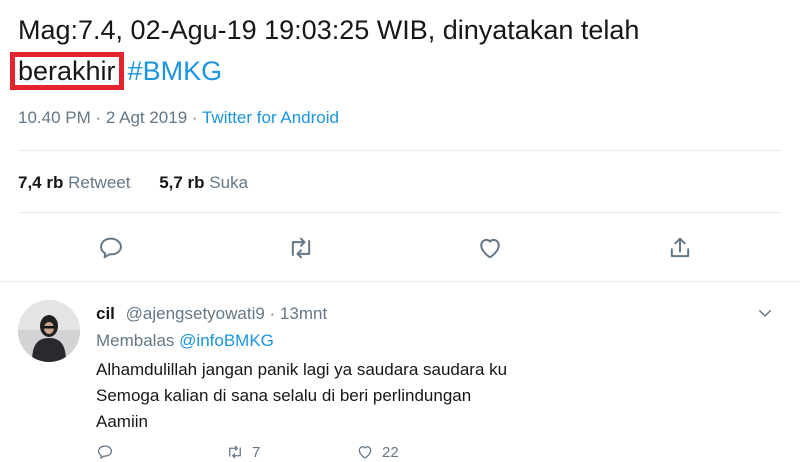 The image size is (800, 462). What do you see at coordinates (49, 331) in the screenshot?
I see `avatar` at bounding box center [49, 331].